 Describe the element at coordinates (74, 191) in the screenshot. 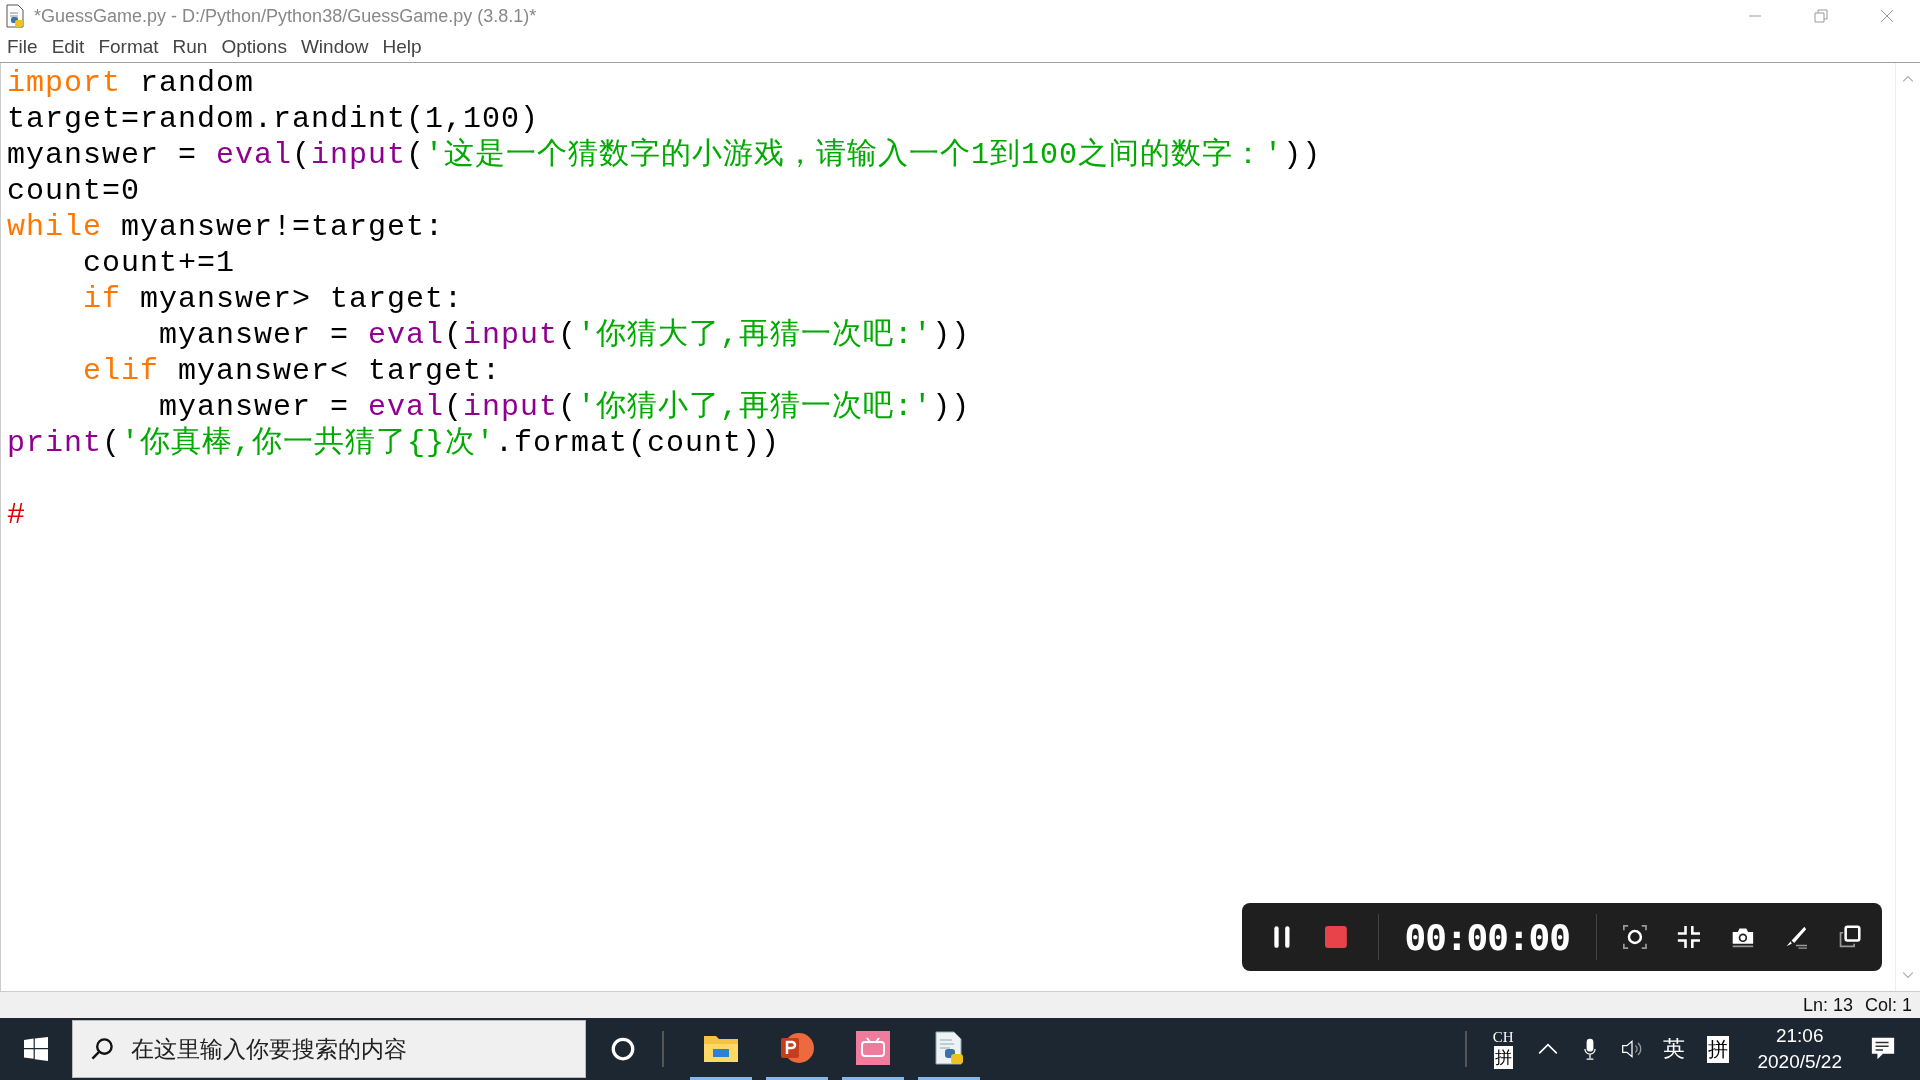

I see `code-text: count=0` at that location.